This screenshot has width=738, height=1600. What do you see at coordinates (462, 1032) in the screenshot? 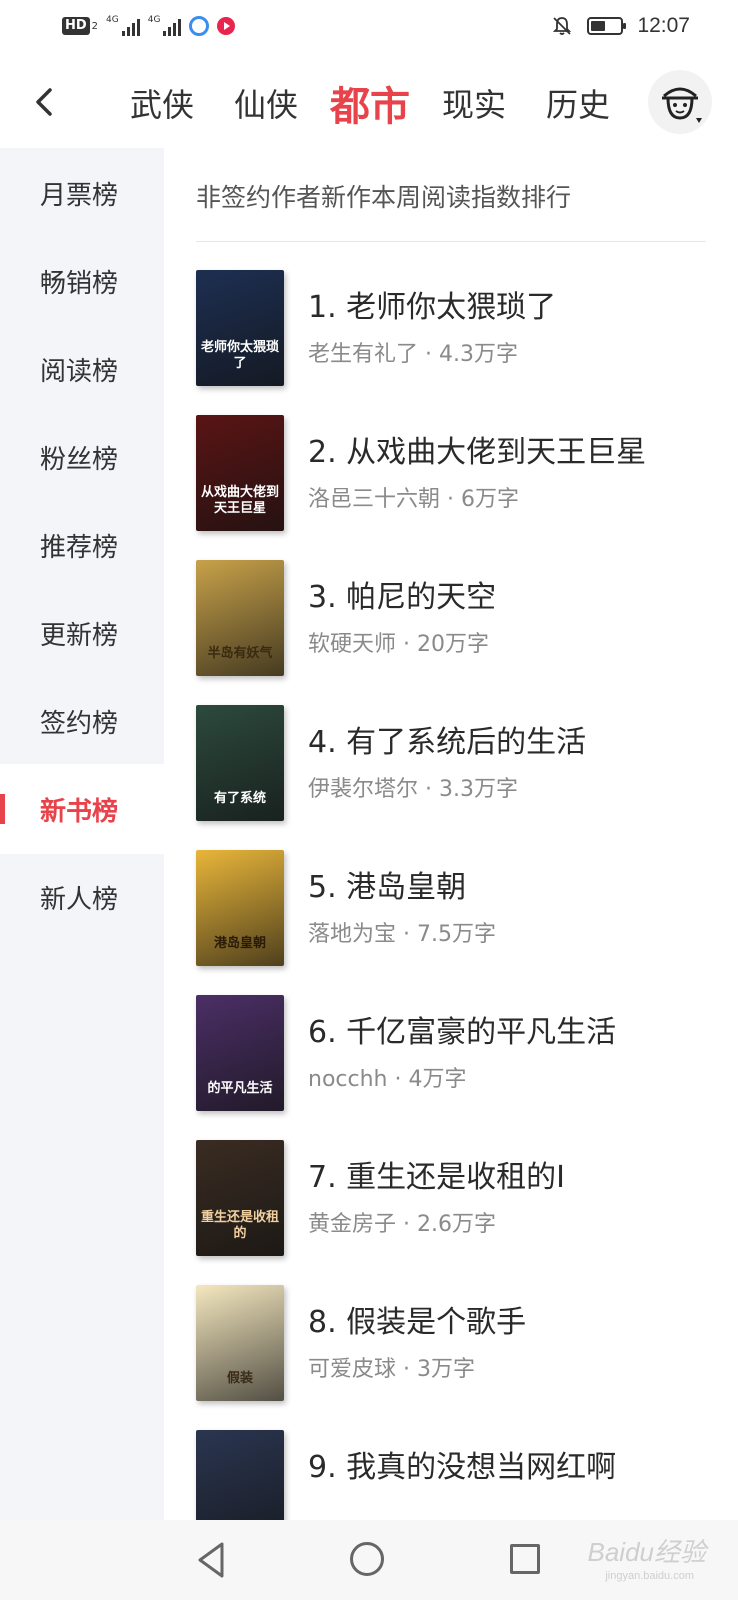
I see `book-title: 6. 千亿富豪的平凡生活` at bounding box center [462, 1032].